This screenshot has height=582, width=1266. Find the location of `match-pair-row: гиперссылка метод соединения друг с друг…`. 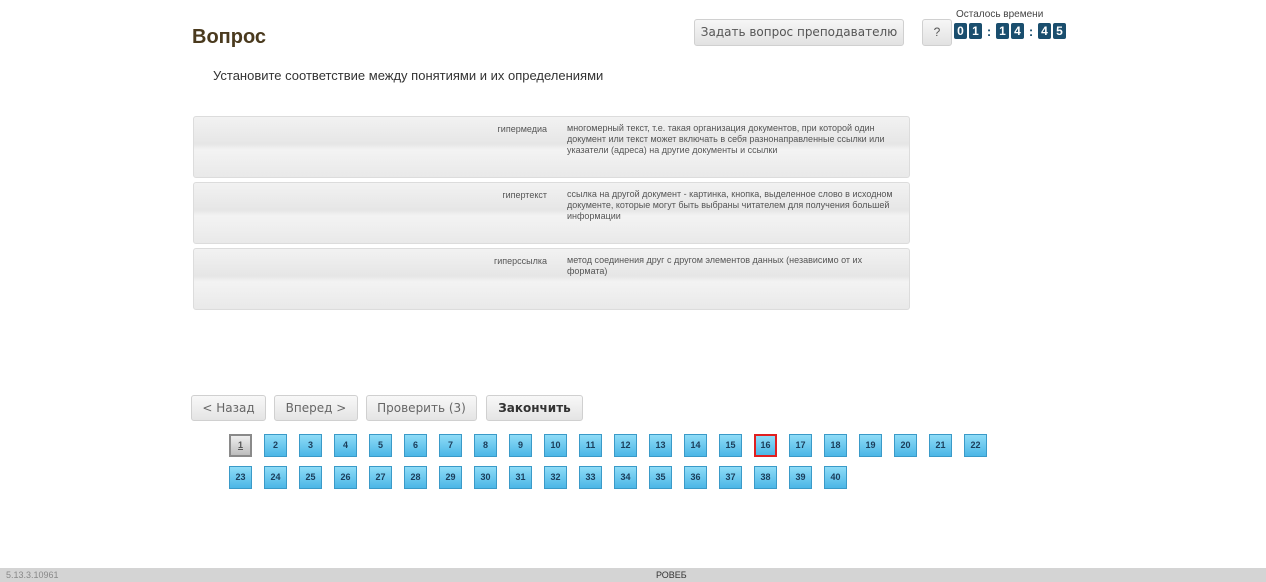

match-pair-row: гиперссылка метод соединения друг с друг… is located at coordinates (551, 279).